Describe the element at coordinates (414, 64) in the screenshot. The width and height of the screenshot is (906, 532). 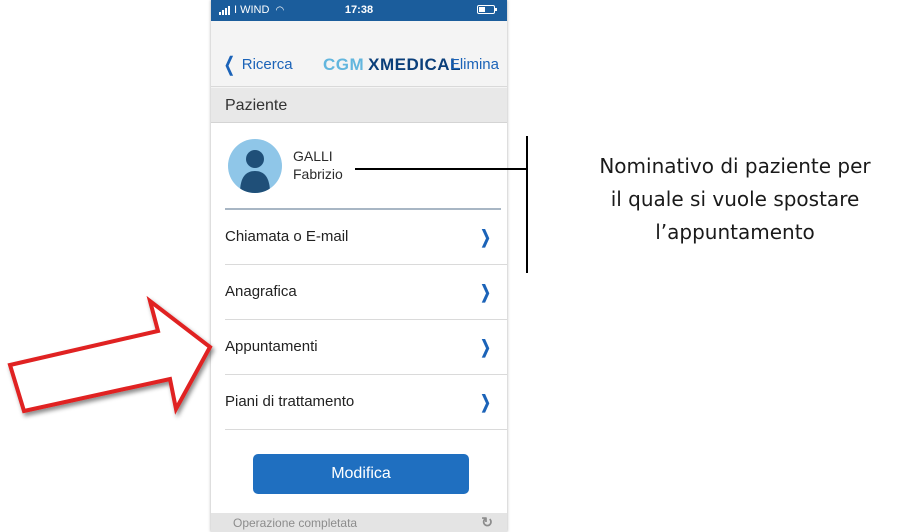
I see `brand-product: XMEDICAL` at that location.